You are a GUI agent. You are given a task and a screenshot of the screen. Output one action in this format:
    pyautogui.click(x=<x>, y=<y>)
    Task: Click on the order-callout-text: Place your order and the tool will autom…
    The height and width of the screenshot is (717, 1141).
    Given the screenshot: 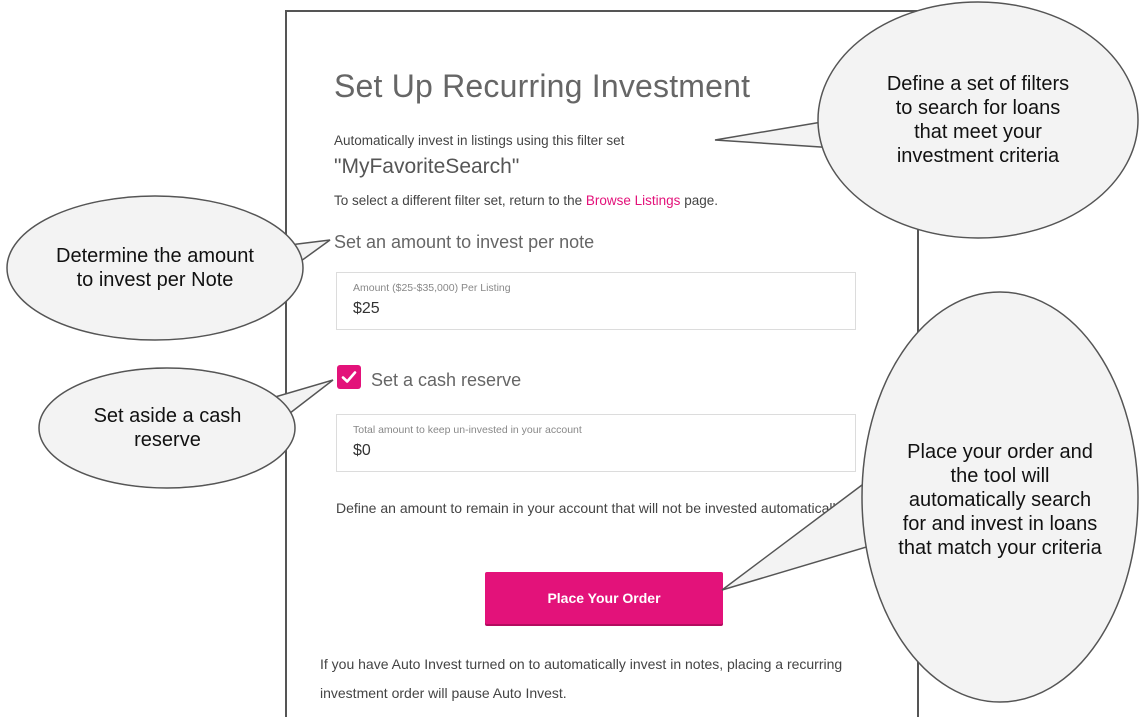 What is the action you would take?
    pyautogui.click(x=1000, y=500)
    